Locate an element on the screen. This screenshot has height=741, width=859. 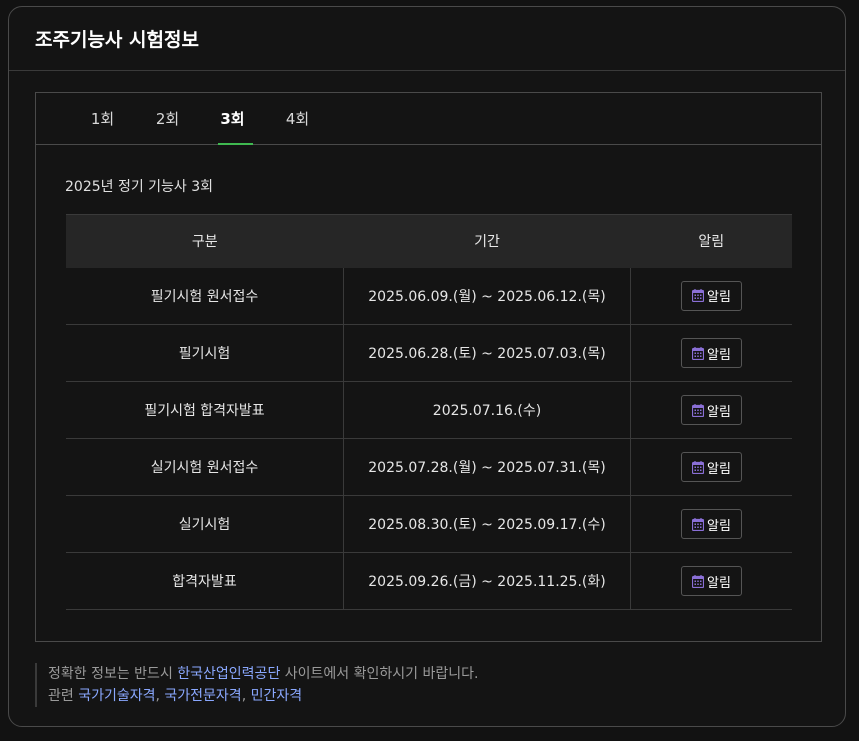
section-title: 2025년 정기 기능사 3회 is located at coordinates (139, 187).